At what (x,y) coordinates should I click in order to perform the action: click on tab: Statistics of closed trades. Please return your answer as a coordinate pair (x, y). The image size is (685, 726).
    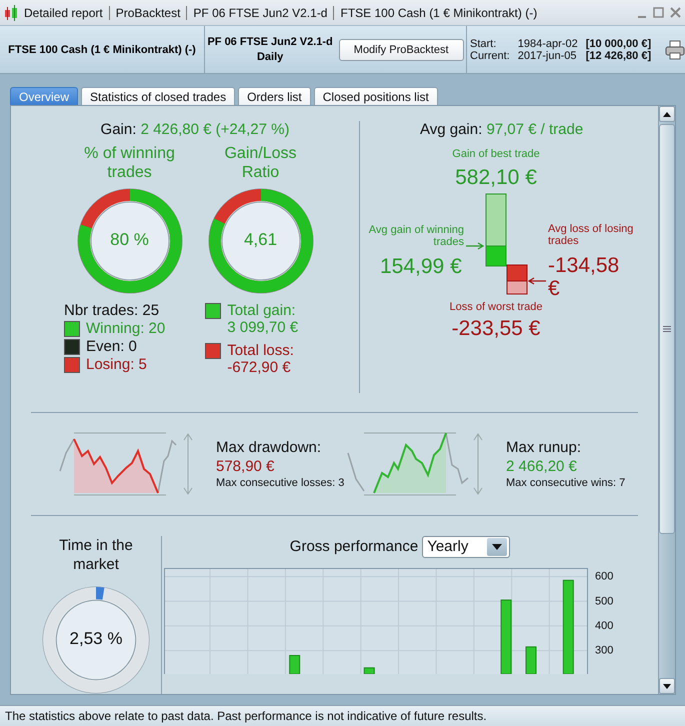
    Looking at the image, I should click on (158, 96).